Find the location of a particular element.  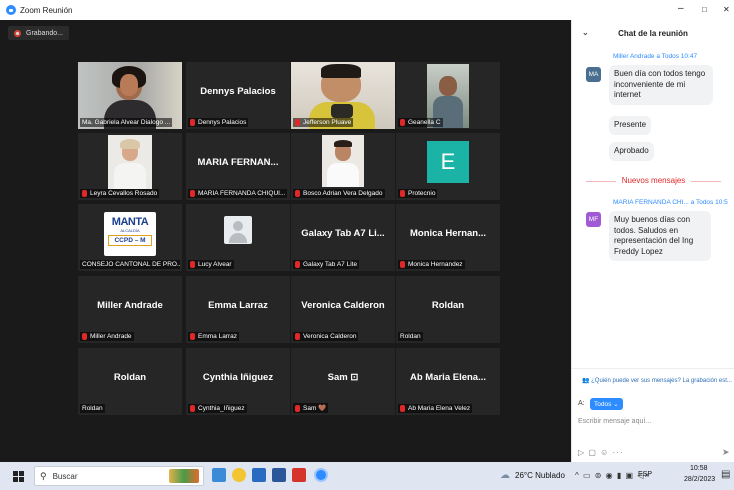

participant-display-name: Miller Andrade is located at coordinates (130, 305).